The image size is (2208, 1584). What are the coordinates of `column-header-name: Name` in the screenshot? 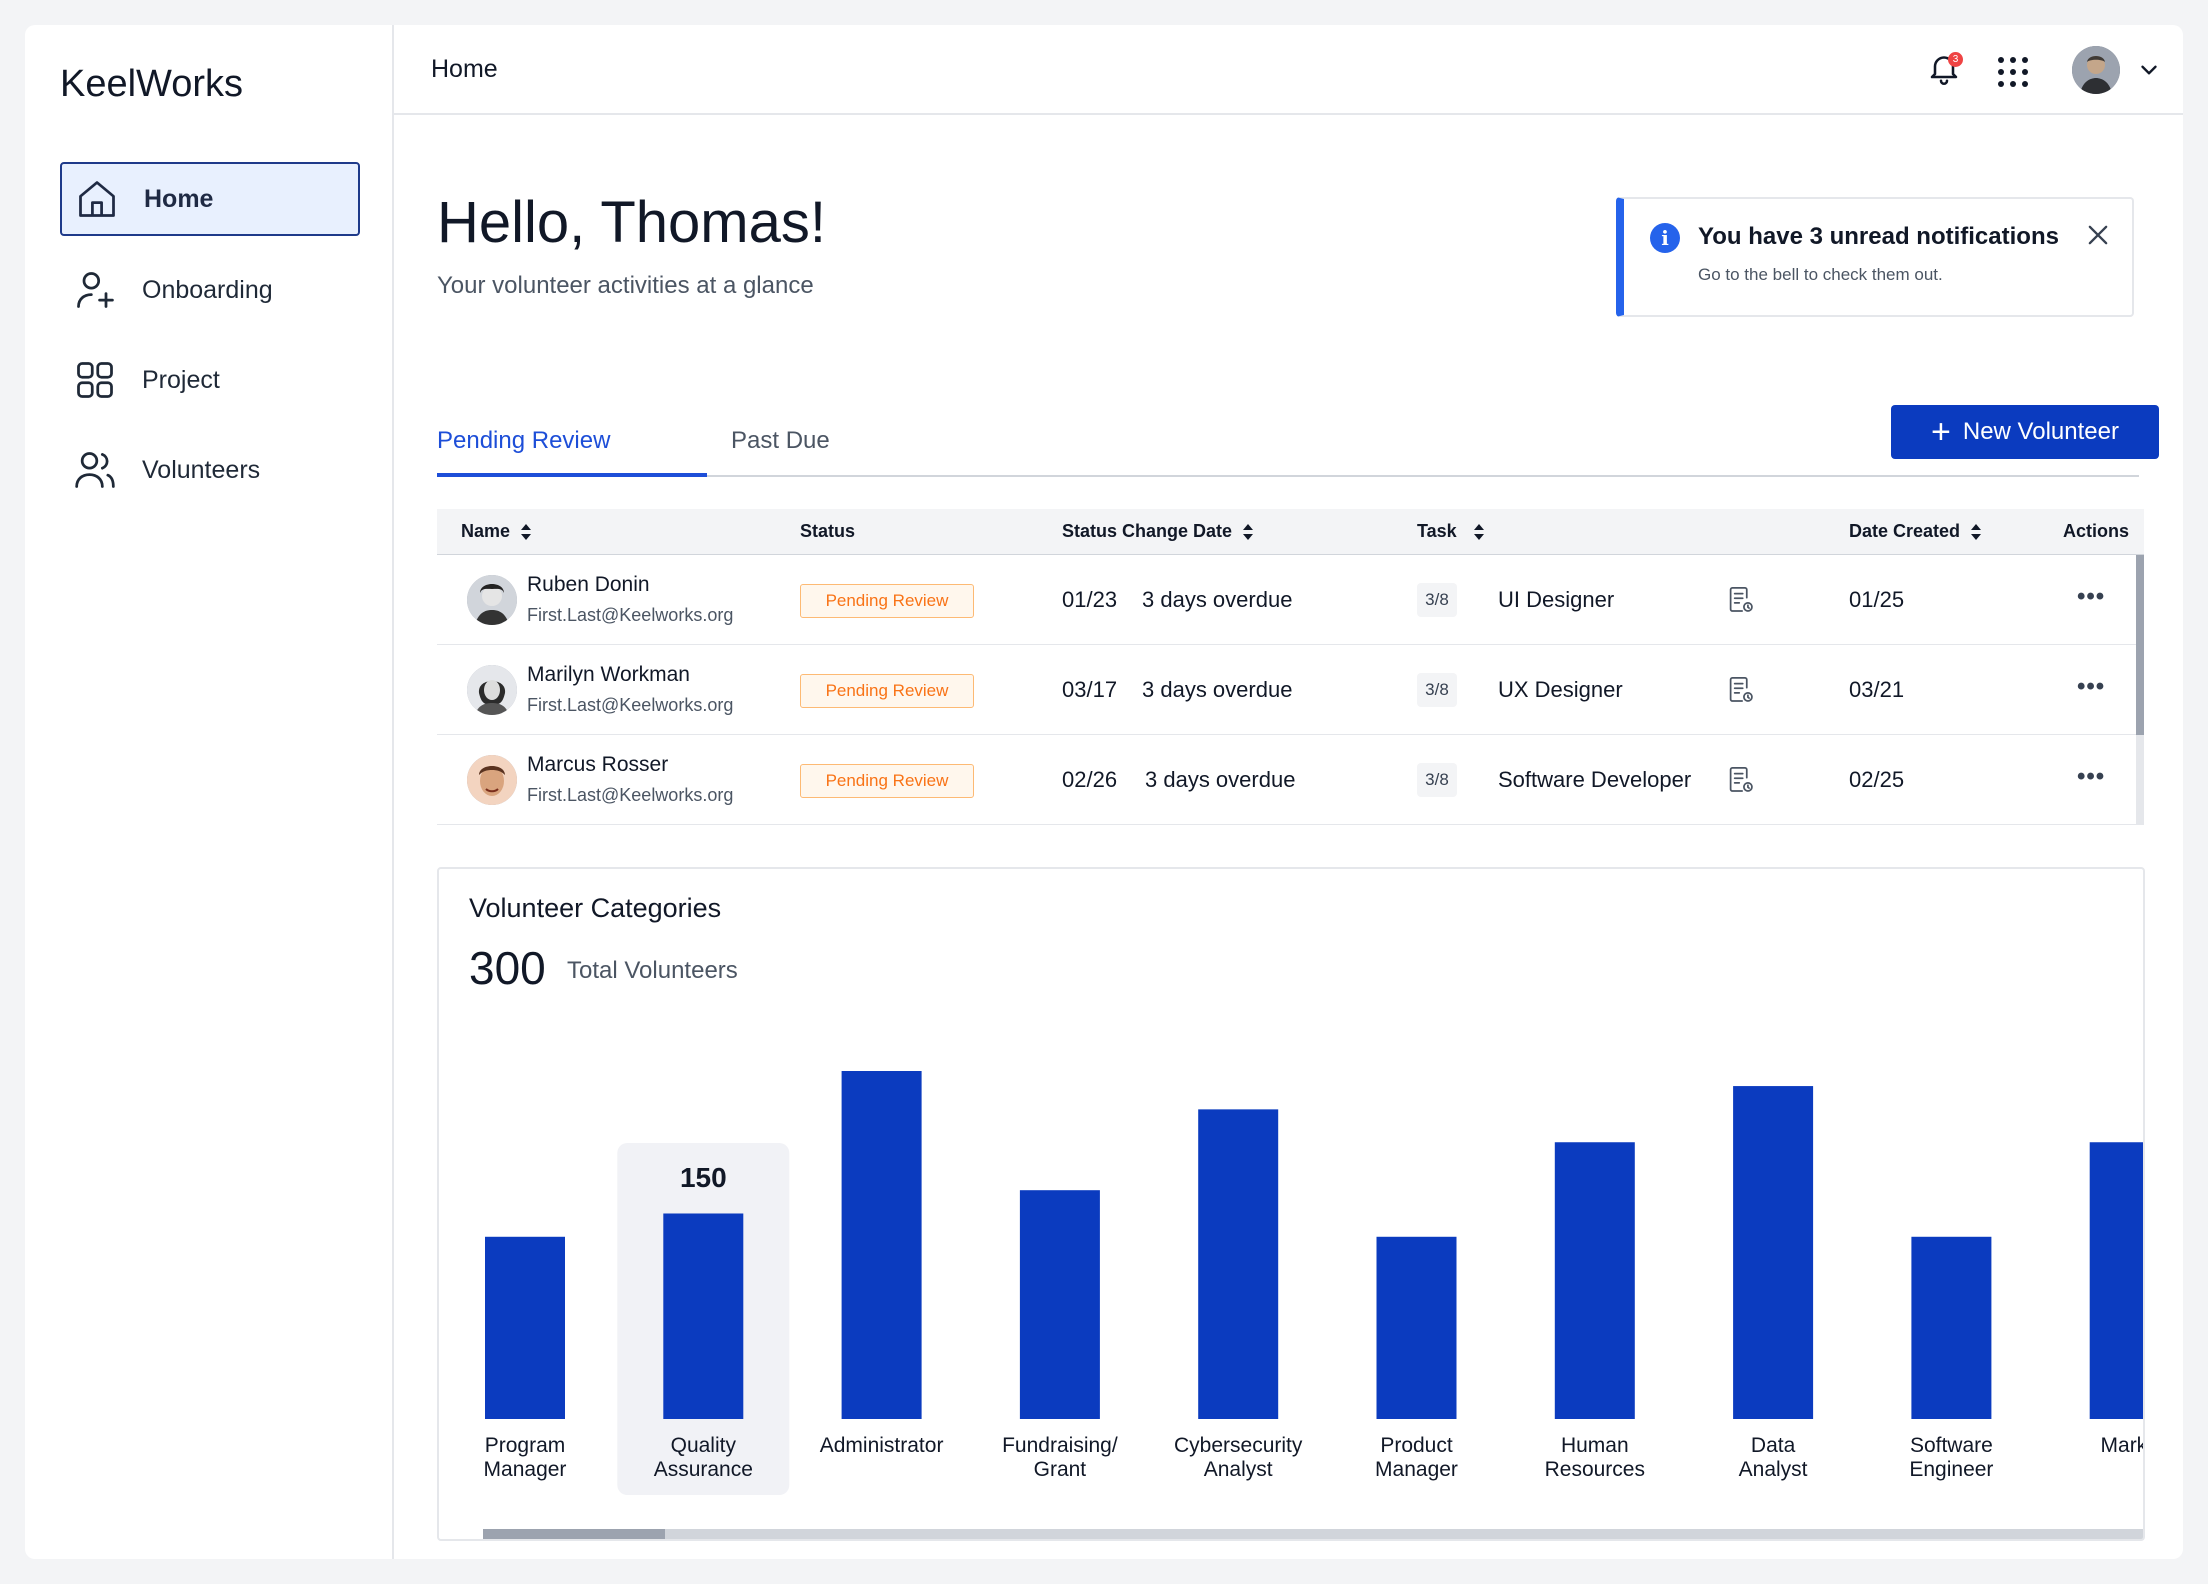 It's located at (496, 531).